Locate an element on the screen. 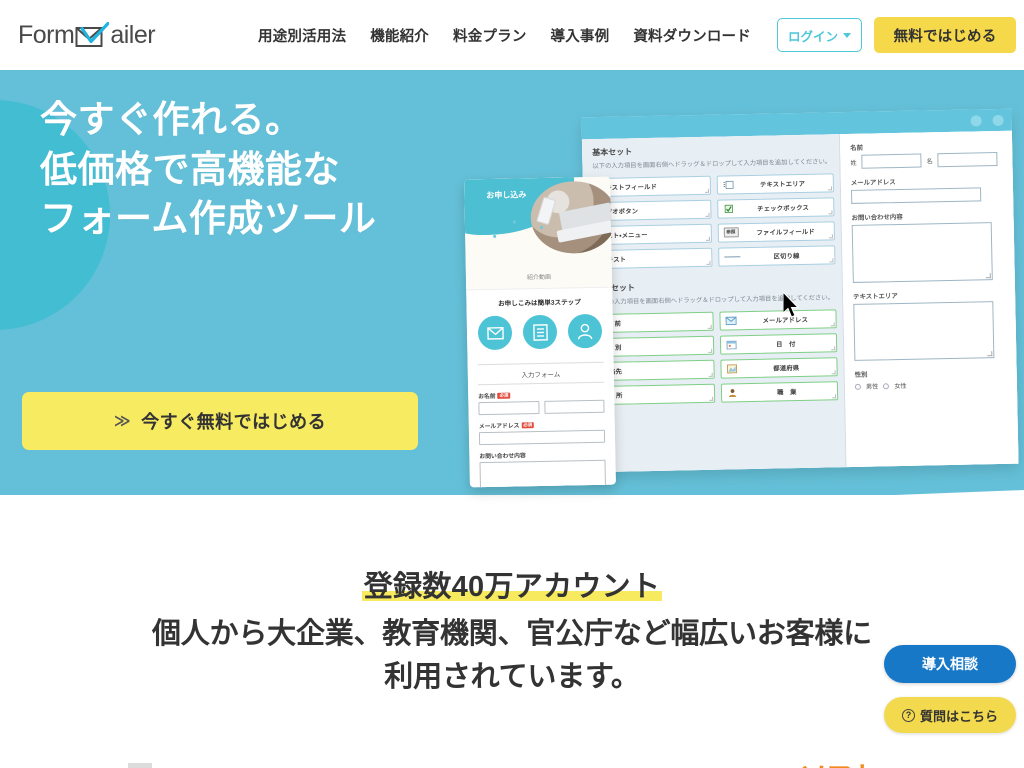 Image resolution: width=1024 pixels, height=768 pixels. nav-item-features: 機能紹介 is located at coordinates (399, 35).